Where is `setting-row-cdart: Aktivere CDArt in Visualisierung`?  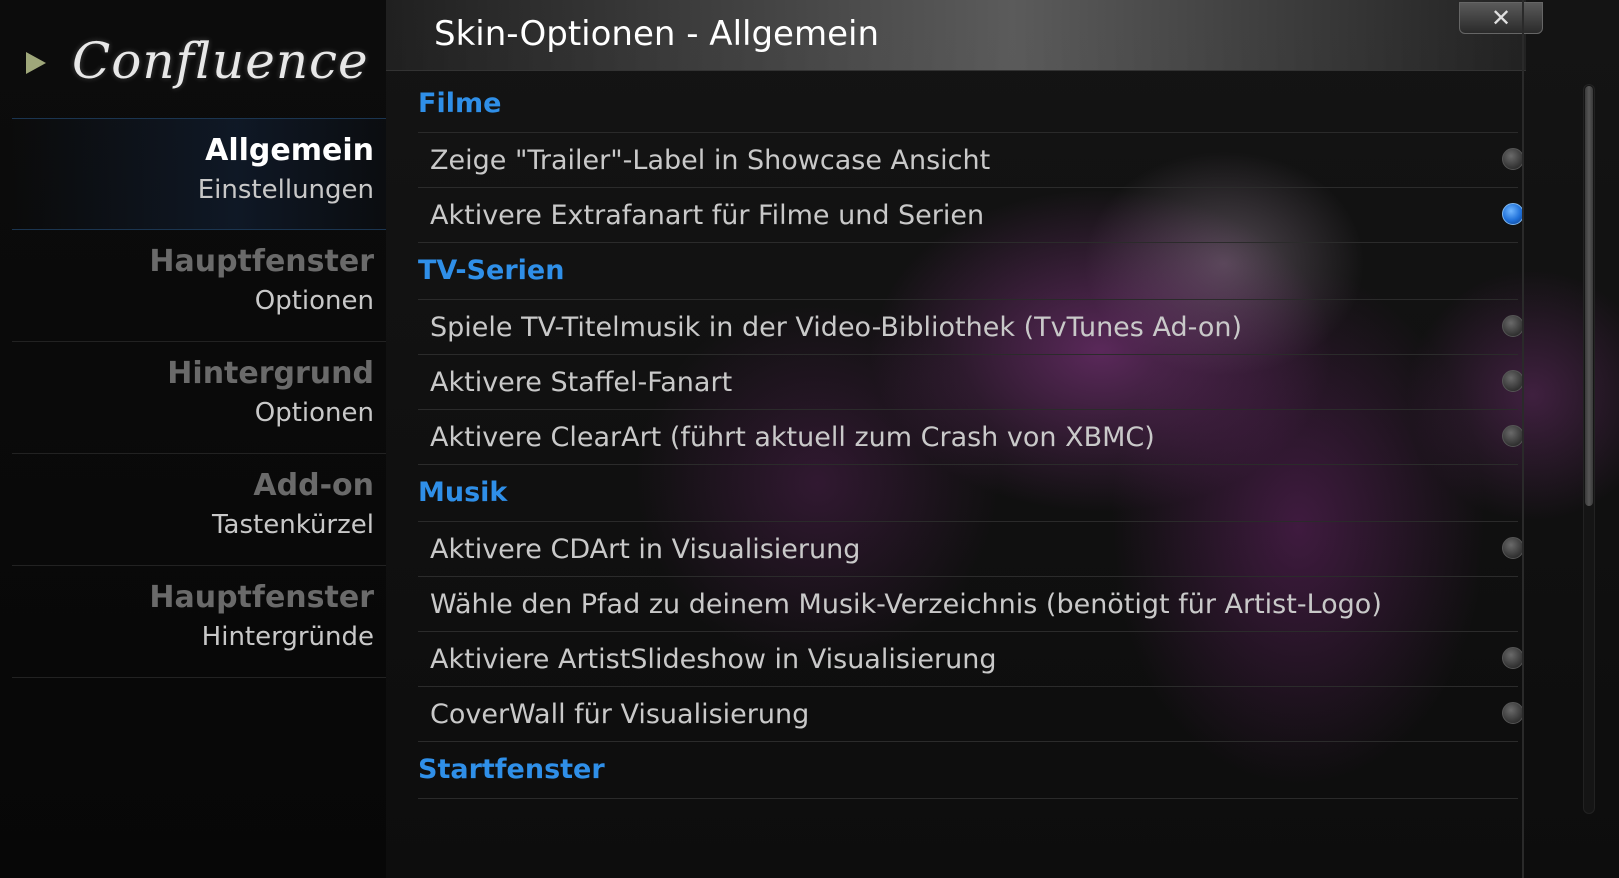
setting-row-cdart: Aktivere CDArt in Visualisierung is located at coordinates (971, 549).